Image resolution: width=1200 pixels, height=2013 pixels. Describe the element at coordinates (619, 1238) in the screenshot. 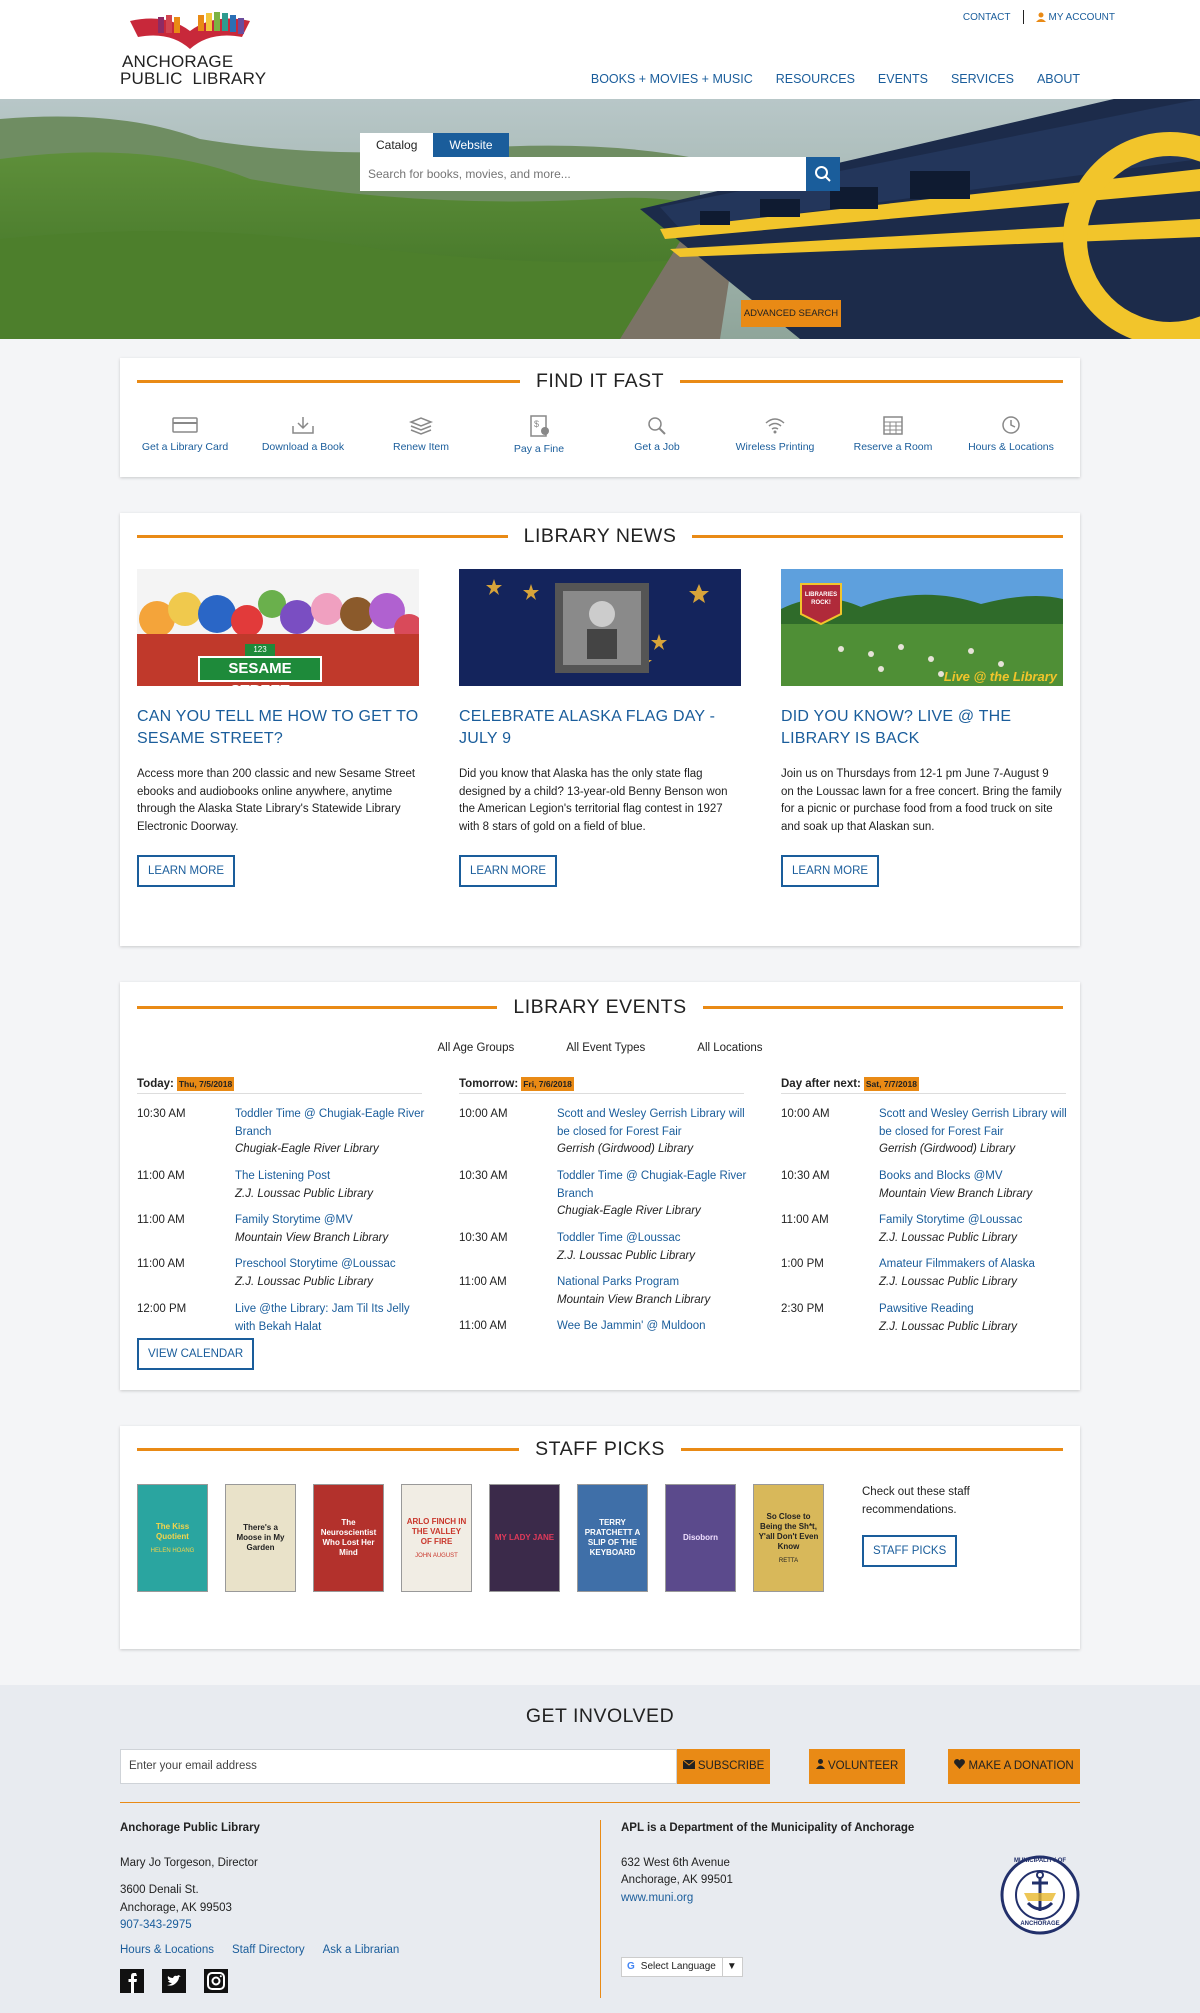

I see `event-link: Toddler Time @Loussac` at that location.